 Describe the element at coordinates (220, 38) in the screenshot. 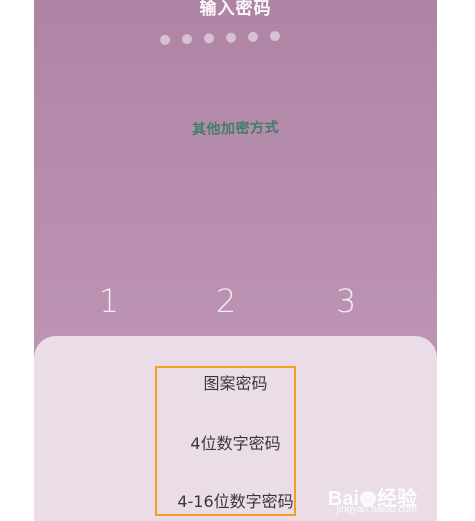

I see `password-dots` at that location.